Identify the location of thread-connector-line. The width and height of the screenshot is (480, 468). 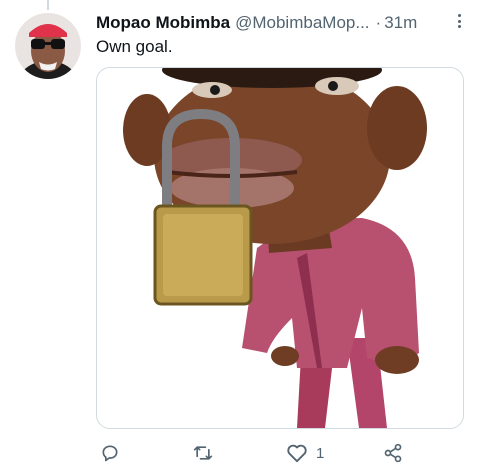
(48, 5).